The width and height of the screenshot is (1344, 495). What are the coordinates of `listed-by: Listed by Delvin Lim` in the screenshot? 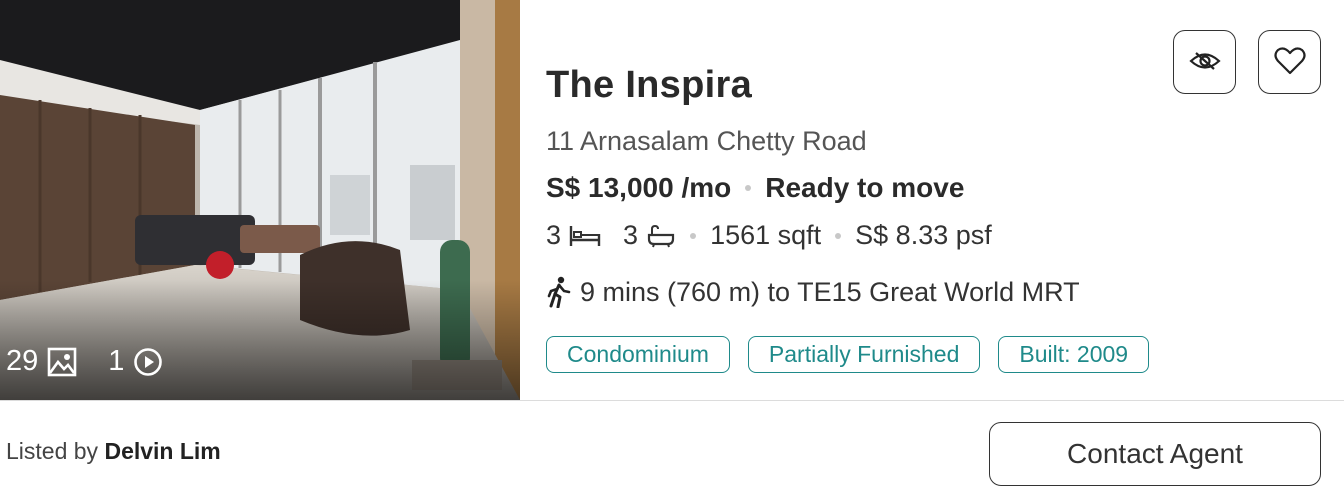 It's located at (113, 451).